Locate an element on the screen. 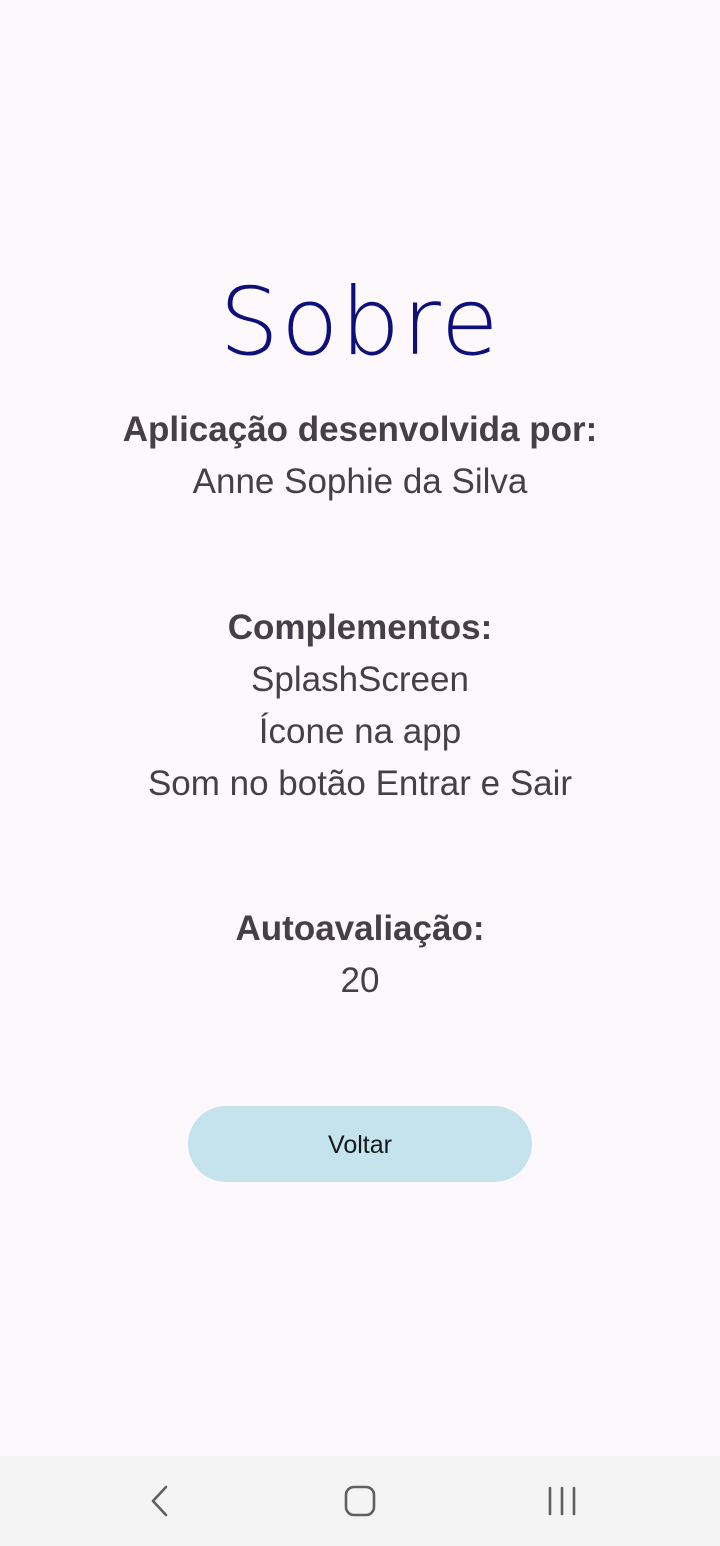 Image resolution: width=720 pixels, height=1546 pixels. page-title: Sobre is located at coordinates (360, 322).